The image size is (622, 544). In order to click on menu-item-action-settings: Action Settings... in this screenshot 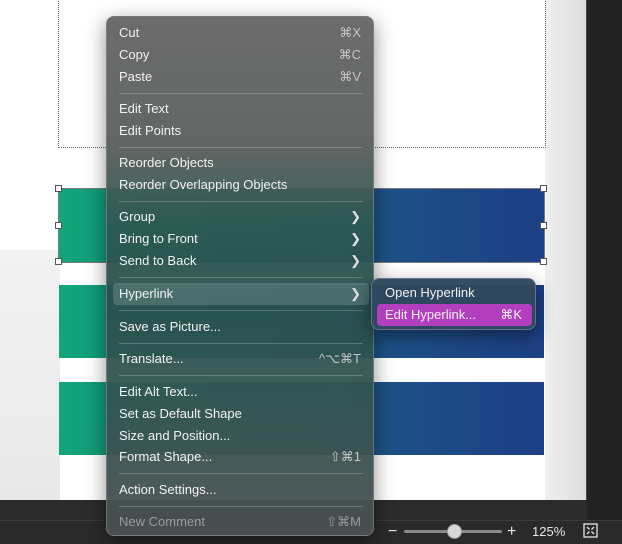, I will do `click(241, 490)`.